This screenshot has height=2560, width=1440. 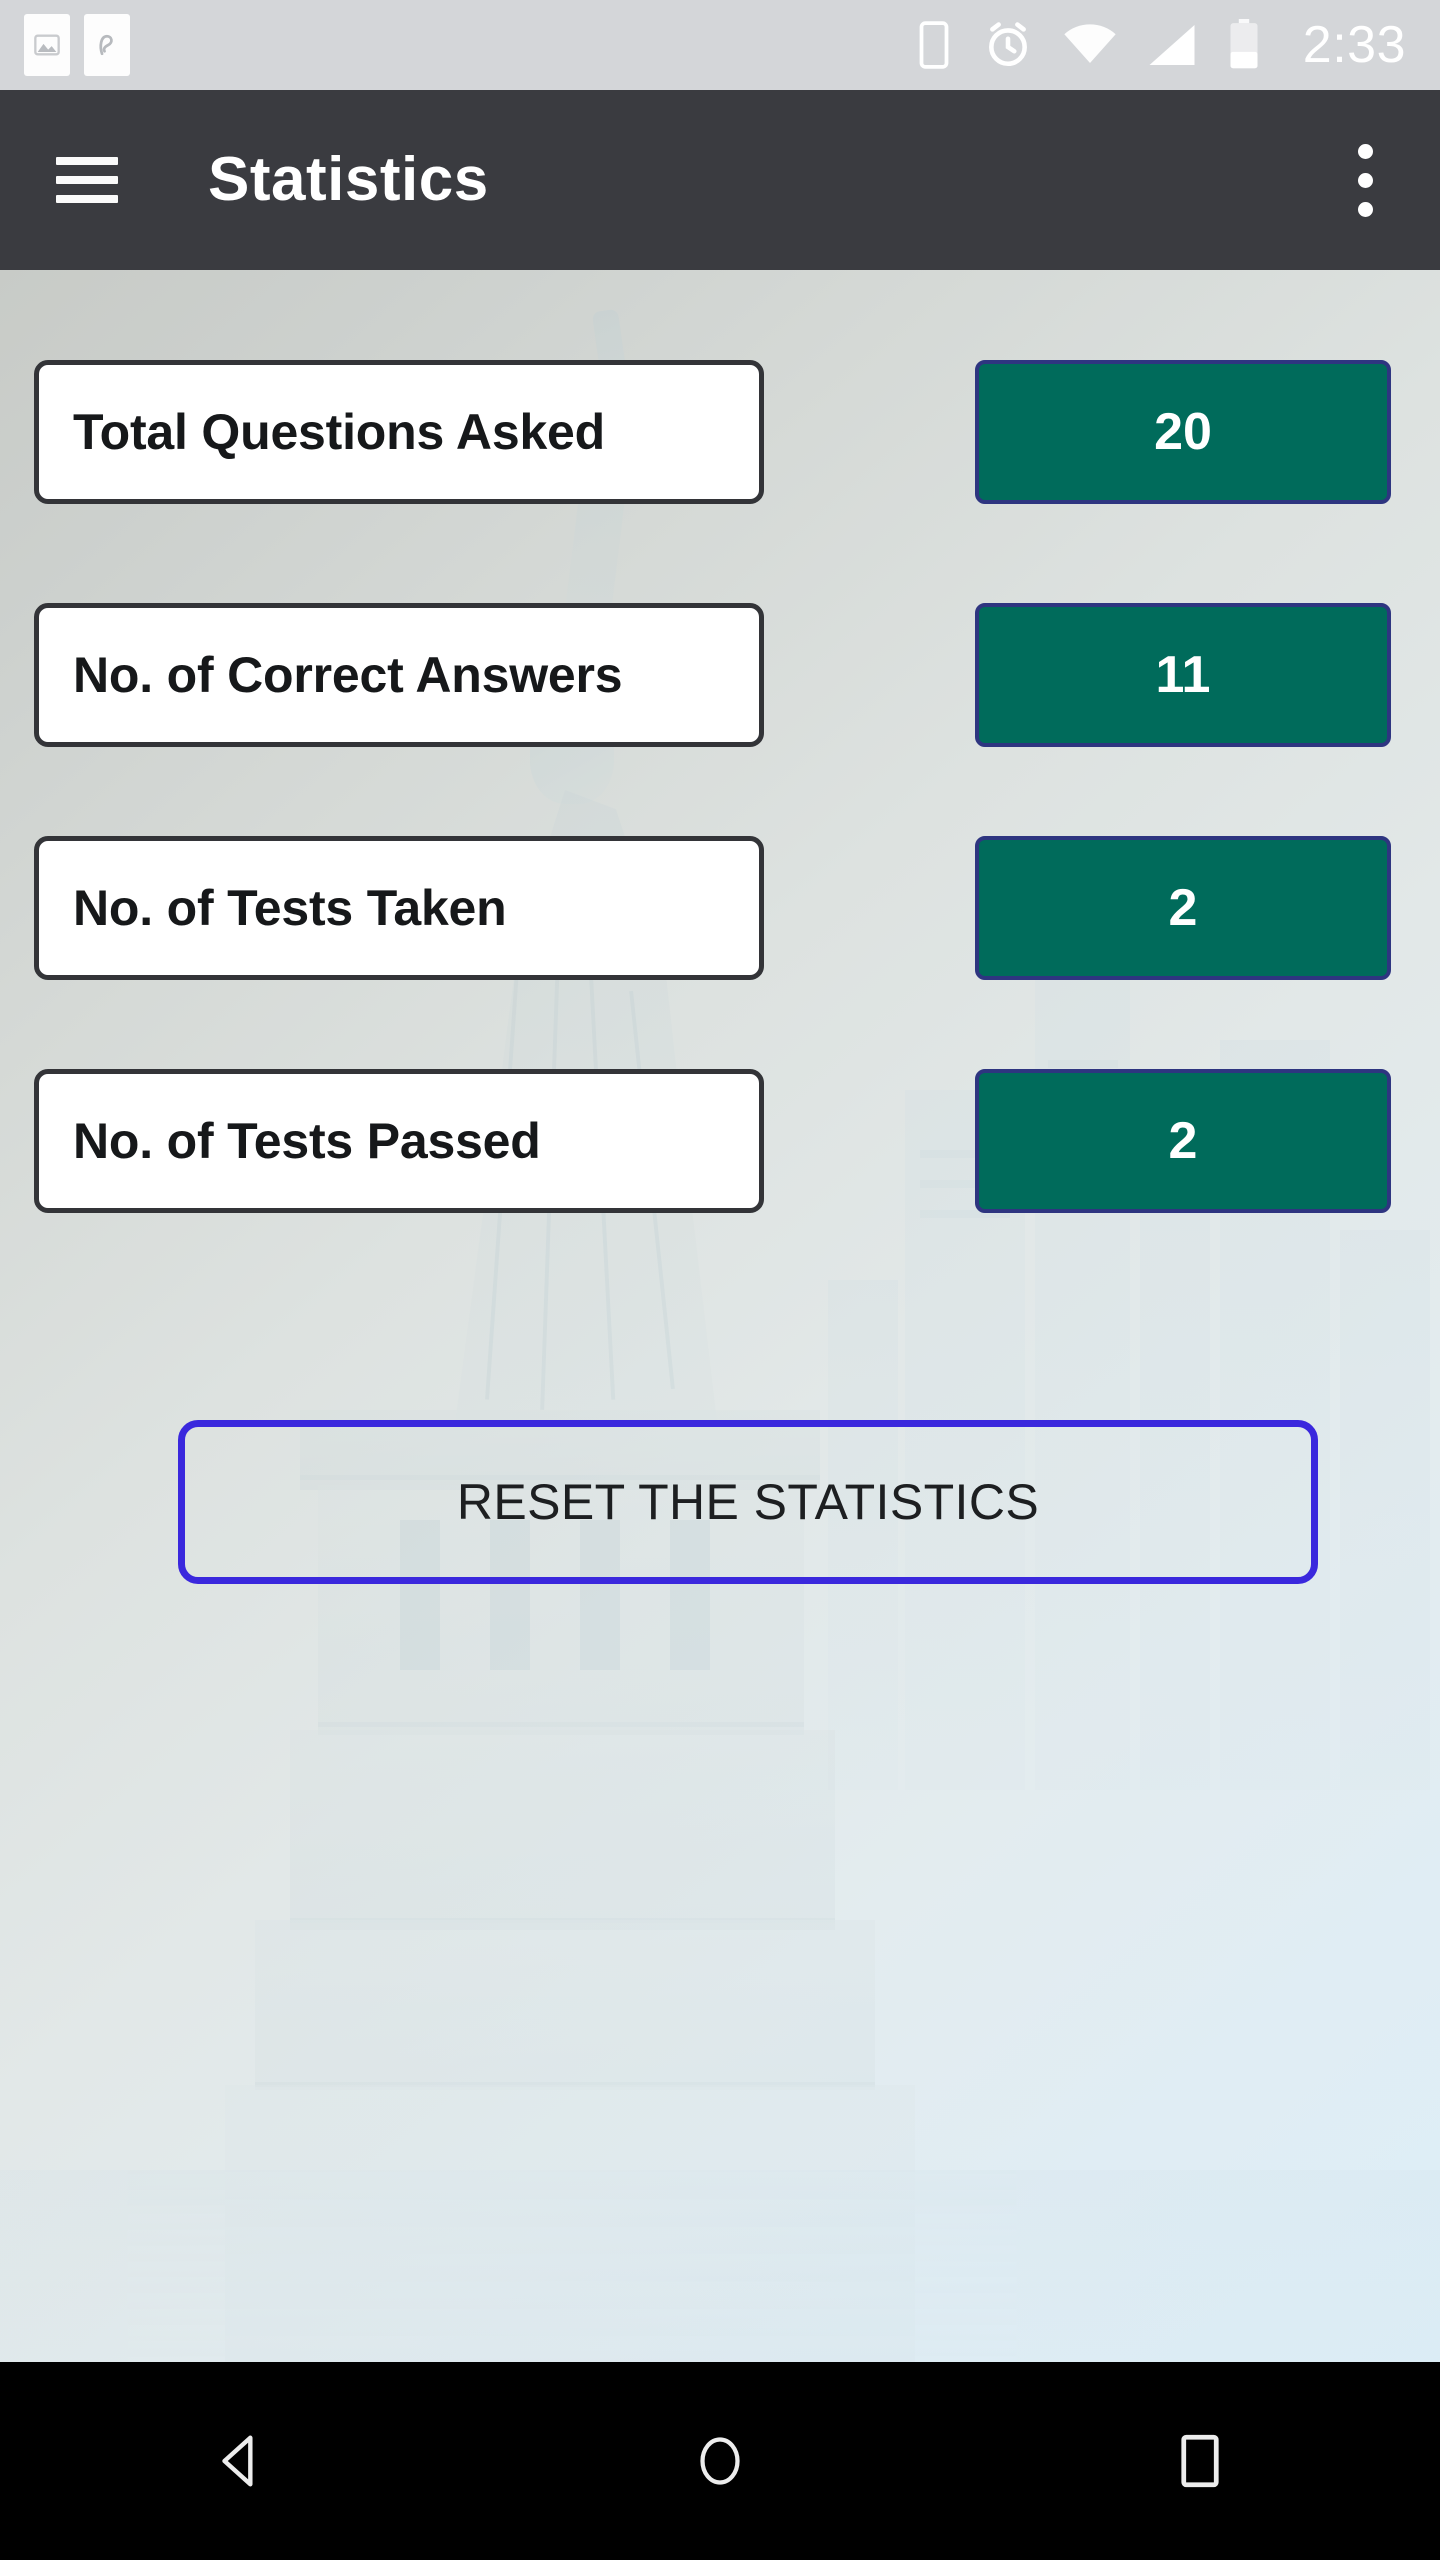 I want to click on page-title: Statistics, so click(x=348, y=179).